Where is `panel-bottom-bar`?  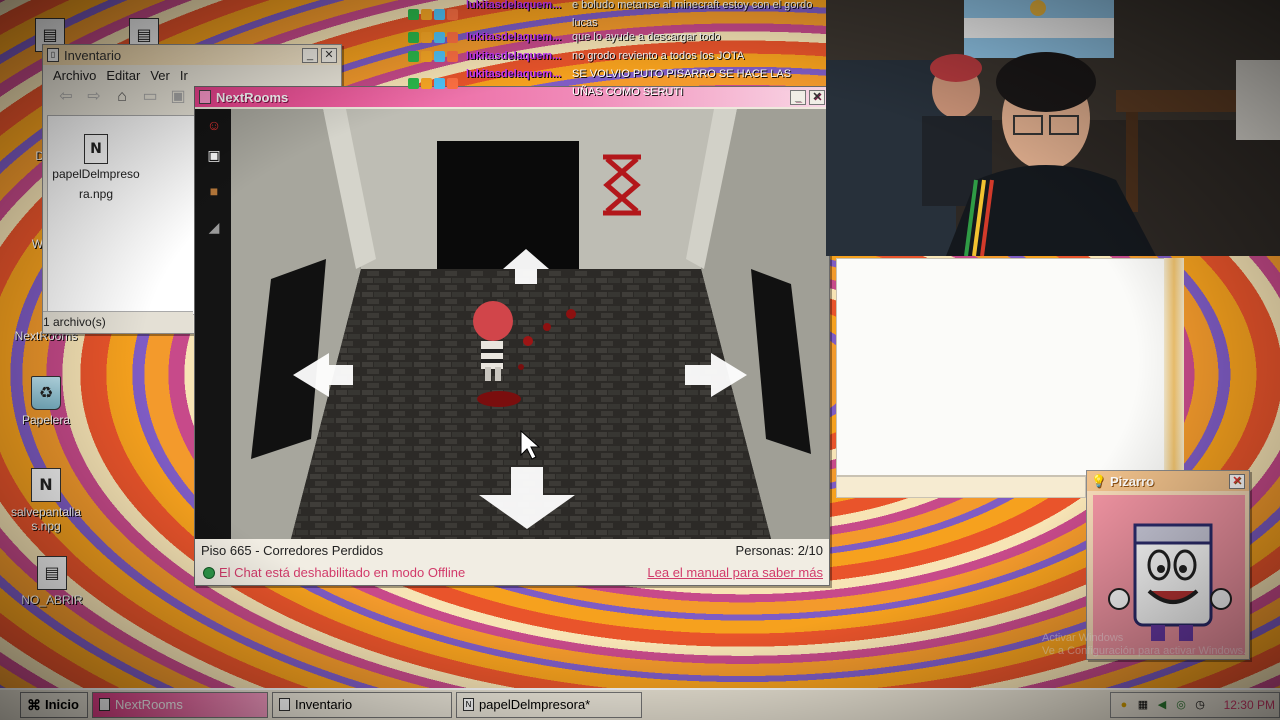
panel-bottom-bar is located at coordinates (961, 487).